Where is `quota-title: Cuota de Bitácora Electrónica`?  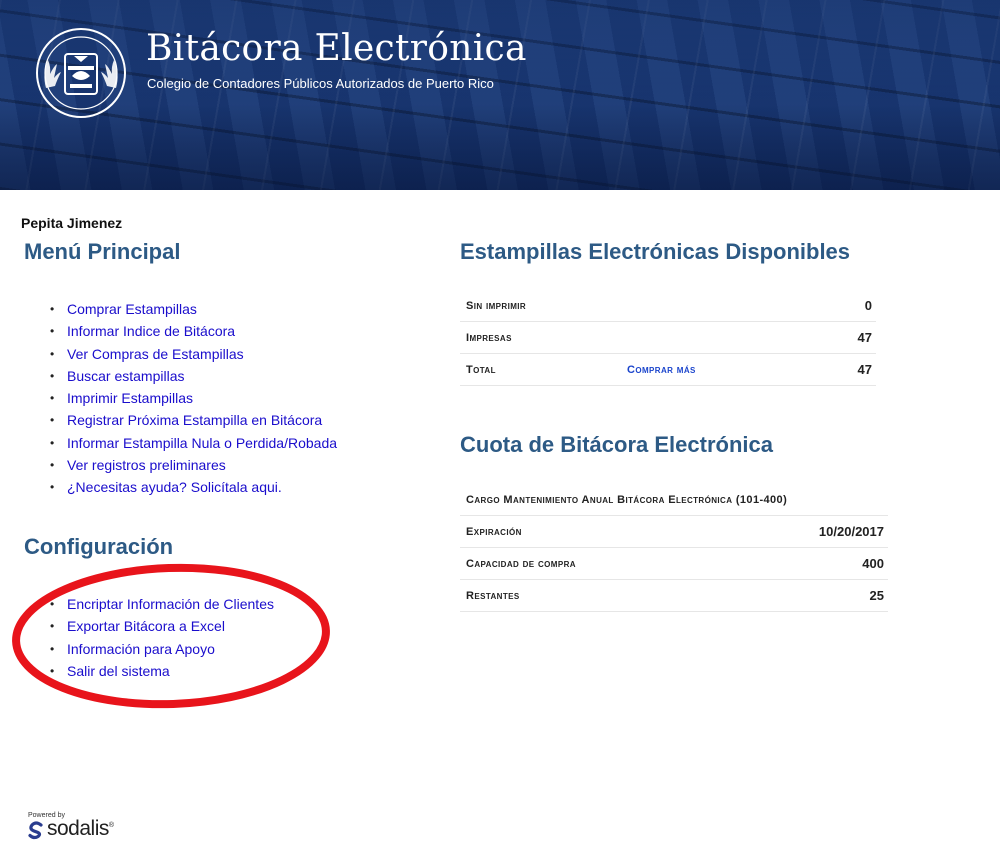
quota-title: Cuota de Bitácora Electrónica is located at coordinates (616, 444).